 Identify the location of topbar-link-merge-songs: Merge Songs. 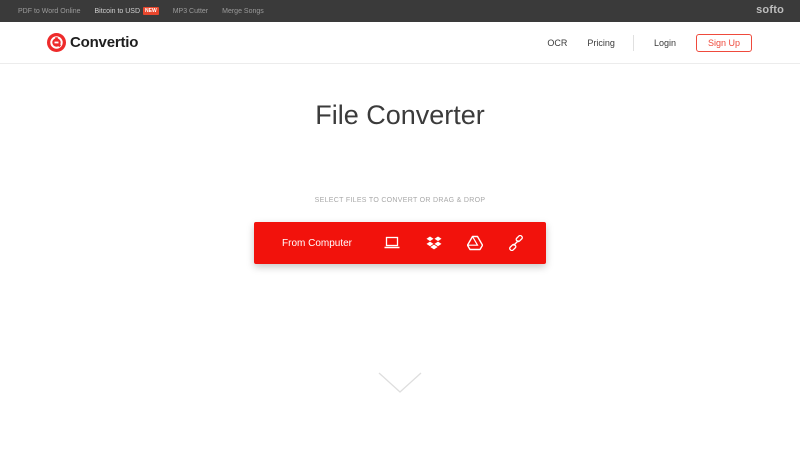
(243, 11).